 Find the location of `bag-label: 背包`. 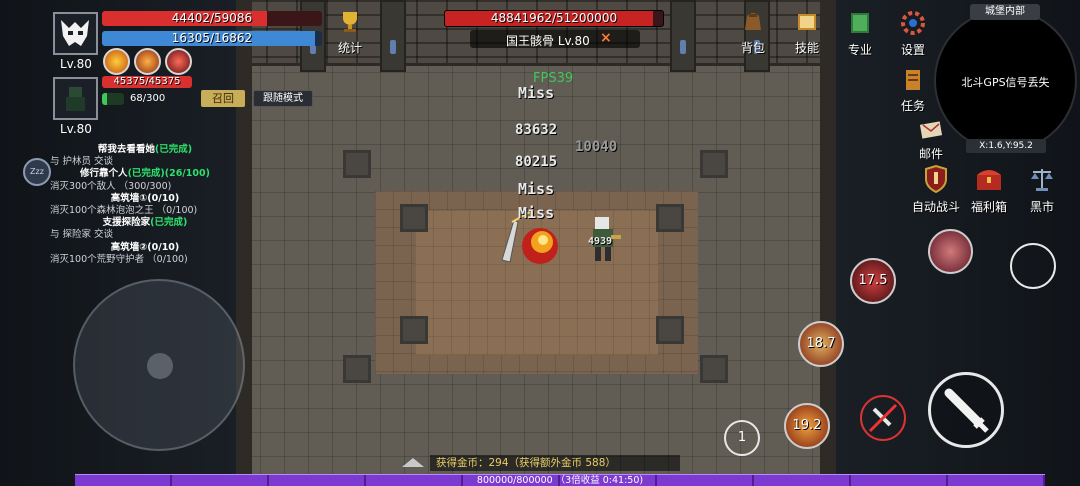

bag-label: 背包 is located at coordinates (752, 48).